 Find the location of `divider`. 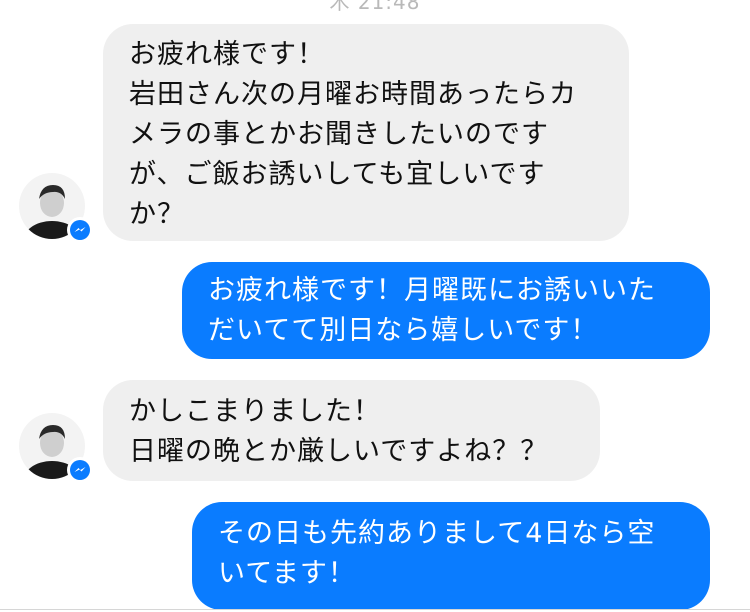

divider is located at coordinates (375, 609).